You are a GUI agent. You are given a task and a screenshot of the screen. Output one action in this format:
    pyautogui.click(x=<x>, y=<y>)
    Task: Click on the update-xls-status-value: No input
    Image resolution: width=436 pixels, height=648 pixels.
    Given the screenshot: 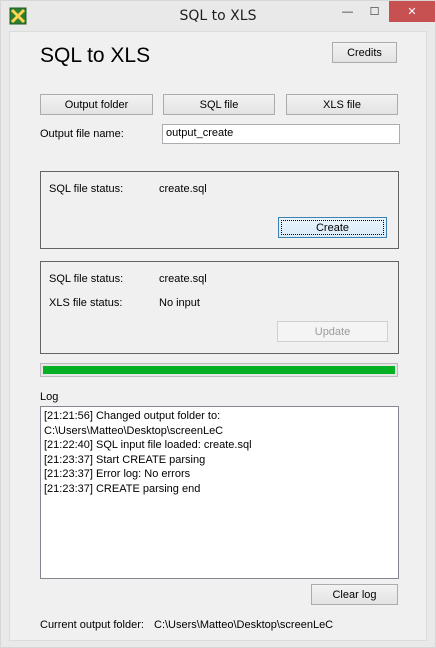 What is the action you would take?
    pyautogui.click(x=179, y=303)
    